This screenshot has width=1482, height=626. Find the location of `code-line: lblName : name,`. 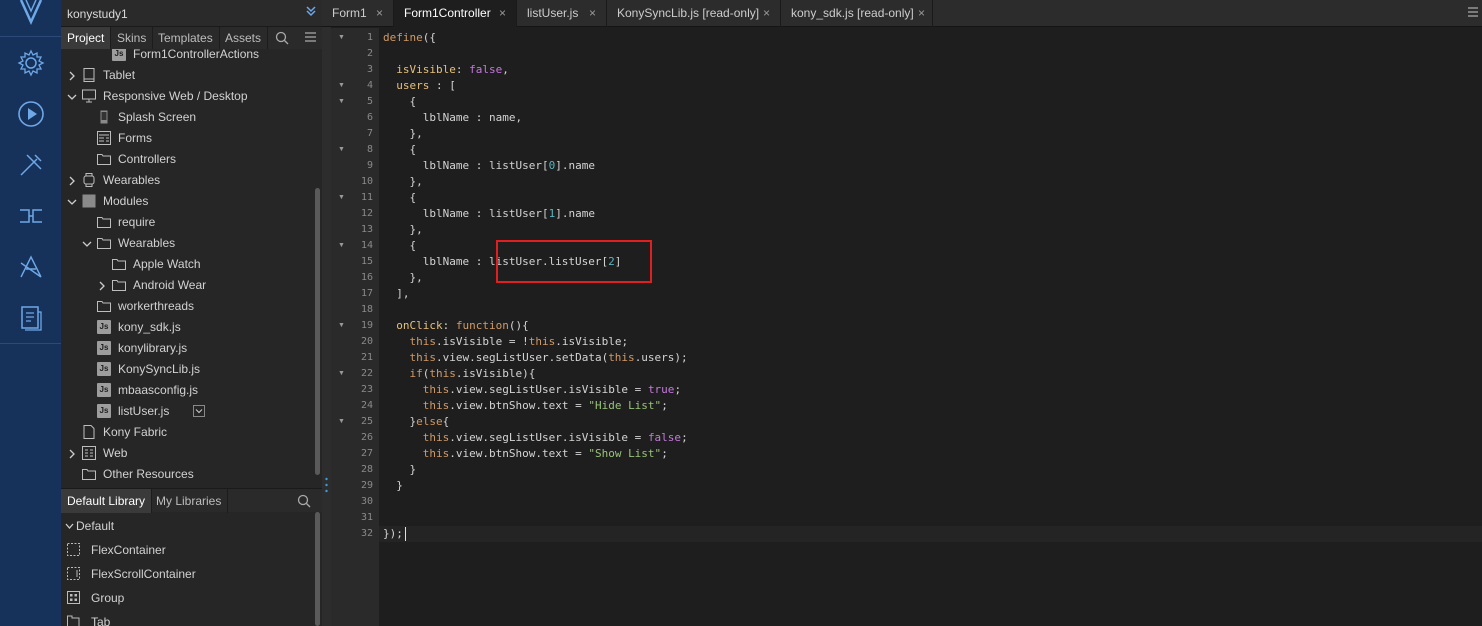

code-line: lblName : name, is located at coordinates (452, 118).